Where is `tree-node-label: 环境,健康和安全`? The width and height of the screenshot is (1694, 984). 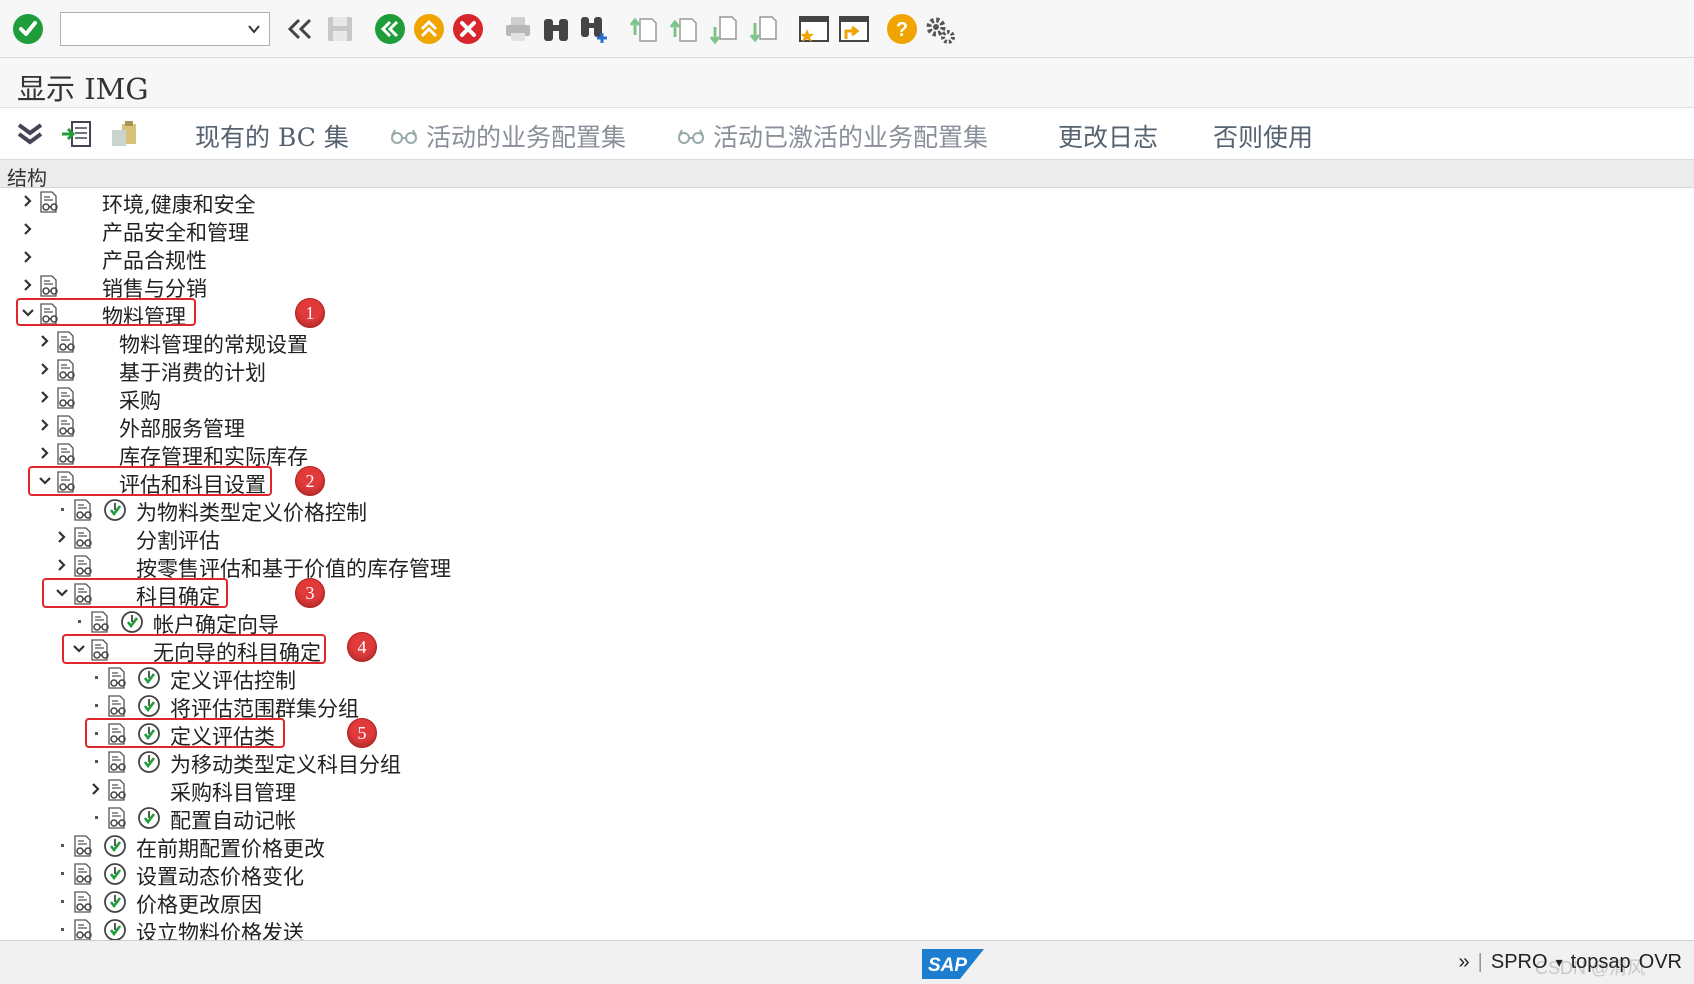
tree-node-label: 环境,健康和安全 is located at coordinates (179, 204).